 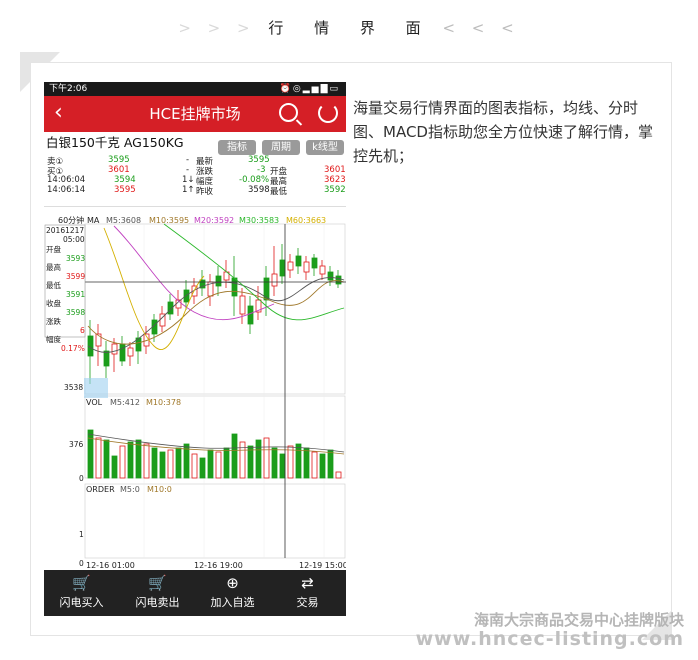 What do you see at coordinates (205, 192) in the screenshot?
I see `prev-label: 昨收` at bounding box center [205, 192].